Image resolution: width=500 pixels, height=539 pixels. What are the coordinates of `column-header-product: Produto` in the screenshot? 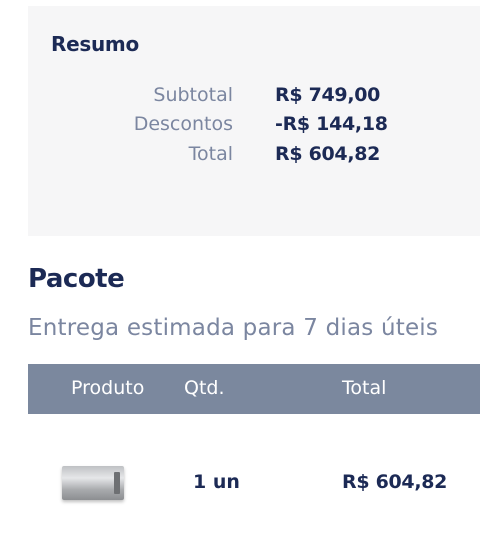 It's located at (108, 388).